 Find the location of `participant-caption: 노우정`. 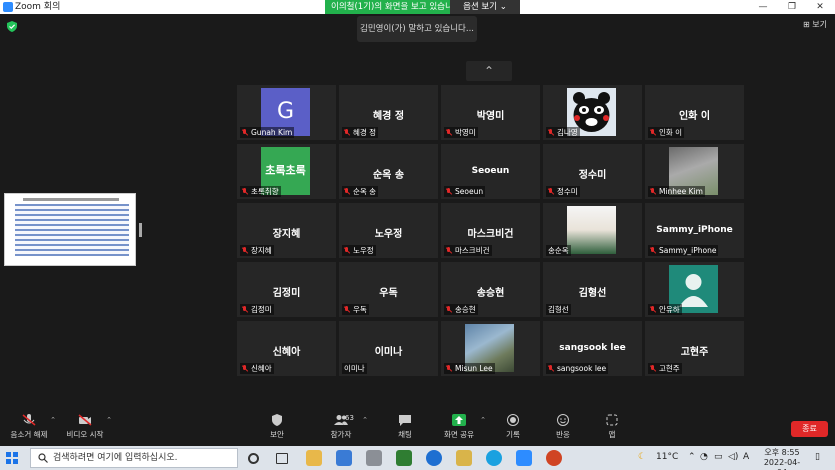

participant-caption: 노우정 is located at coordinates (359, 250).